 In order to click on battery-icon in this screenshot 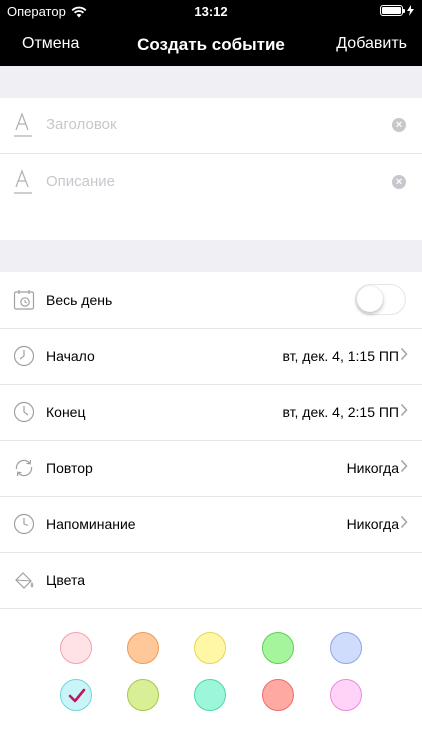, I will do `click(392, 10)`.